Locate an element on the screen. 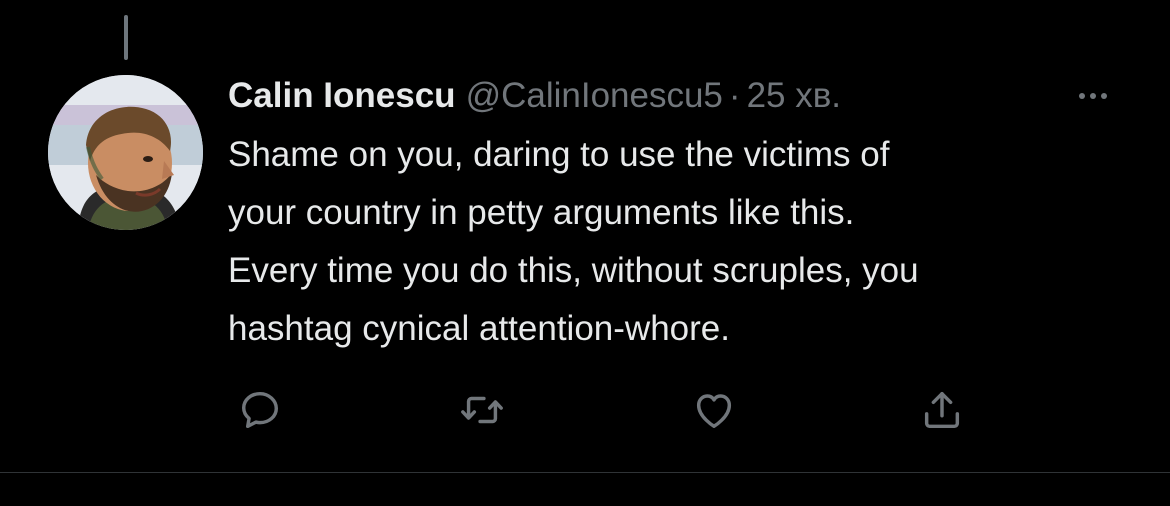 This screenshot has width=1170, height=506. heart-icon is located at coordinates (714, 411).